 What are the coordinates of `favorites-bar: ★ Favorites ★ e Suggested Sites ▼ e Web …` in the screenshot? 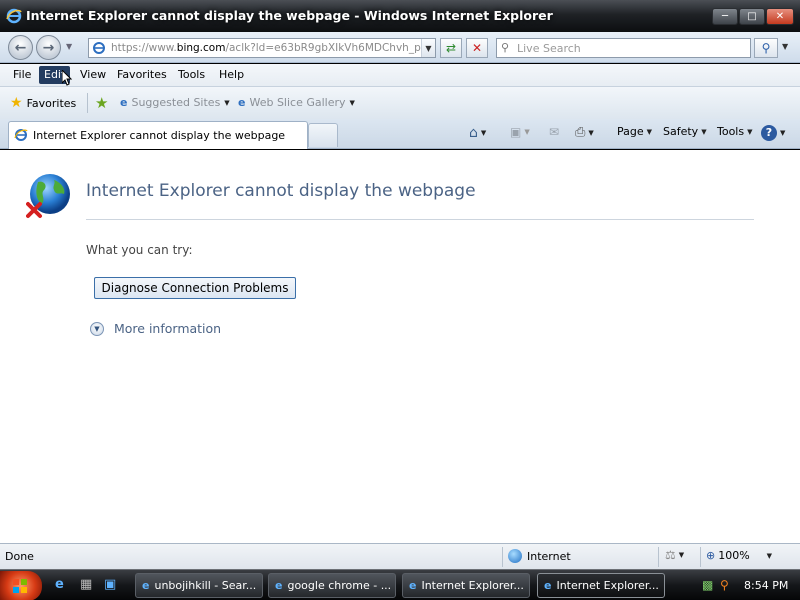 It's located at (400, 103).